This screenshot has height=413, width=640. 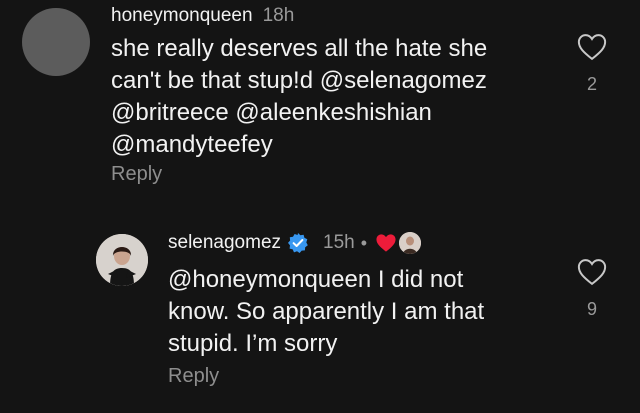 I want to click on comment-line: @honeymonqueen I did not, so click(x=316, y=279).